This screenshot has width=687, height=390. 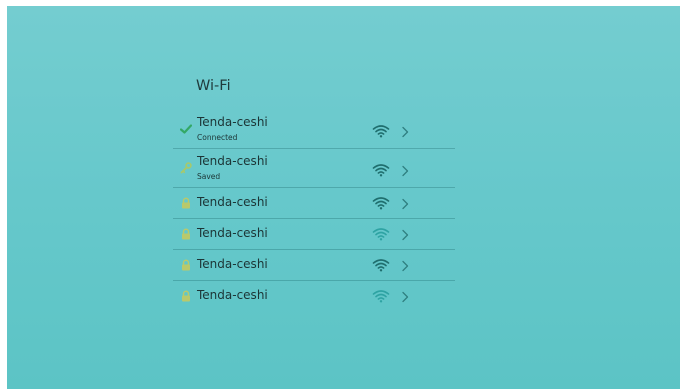 I want to click on key-icon, so click(x=186, y=168).